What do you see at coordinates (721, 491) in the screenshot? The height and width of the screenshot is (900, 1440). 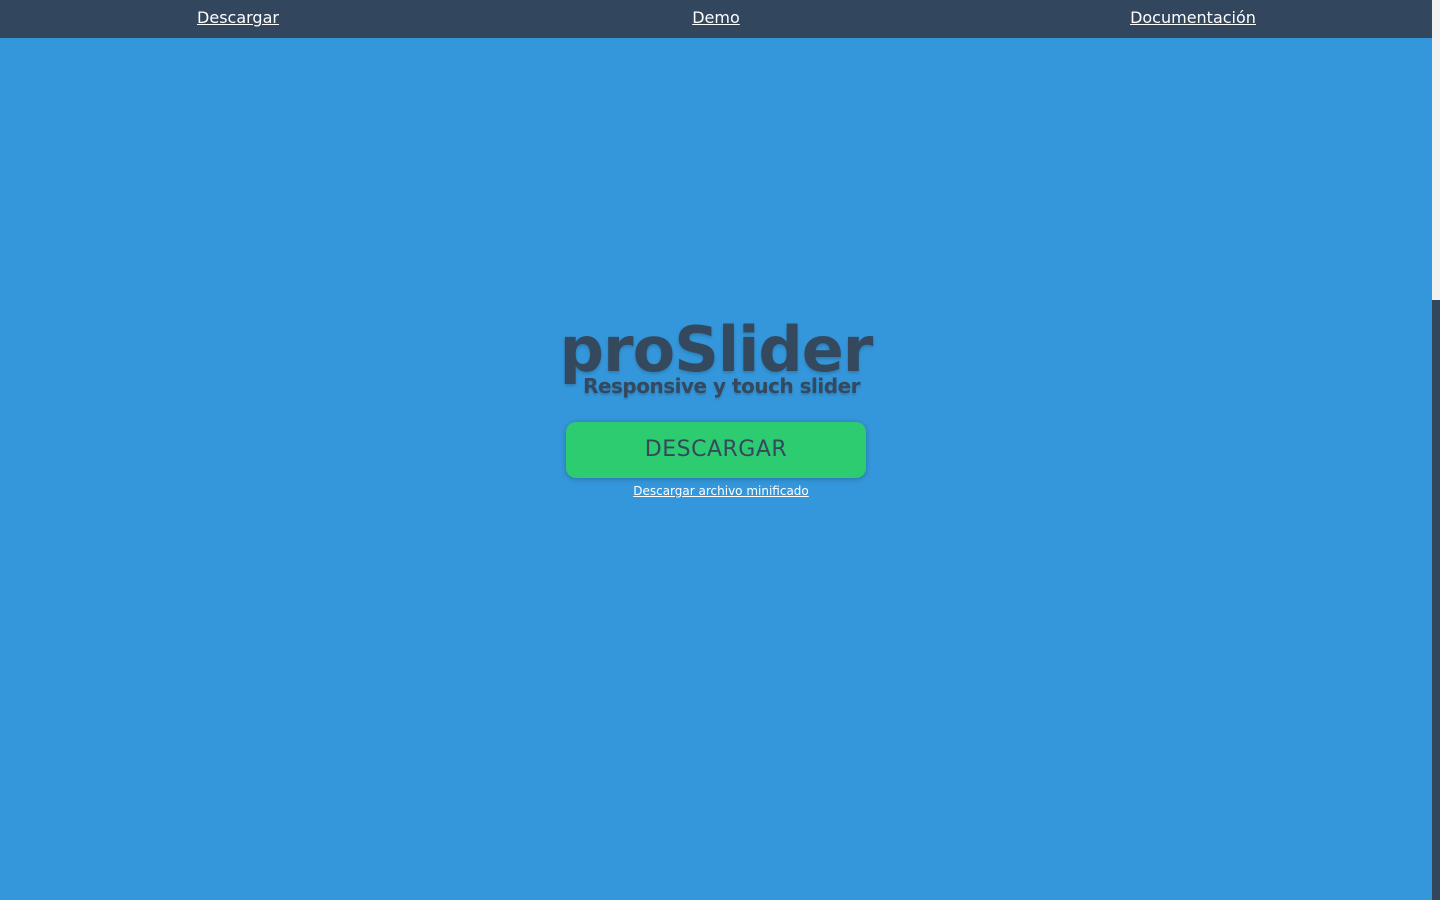 I see `download-minified-link: Descargar archivo minificado` at bounding box center [721, 491].